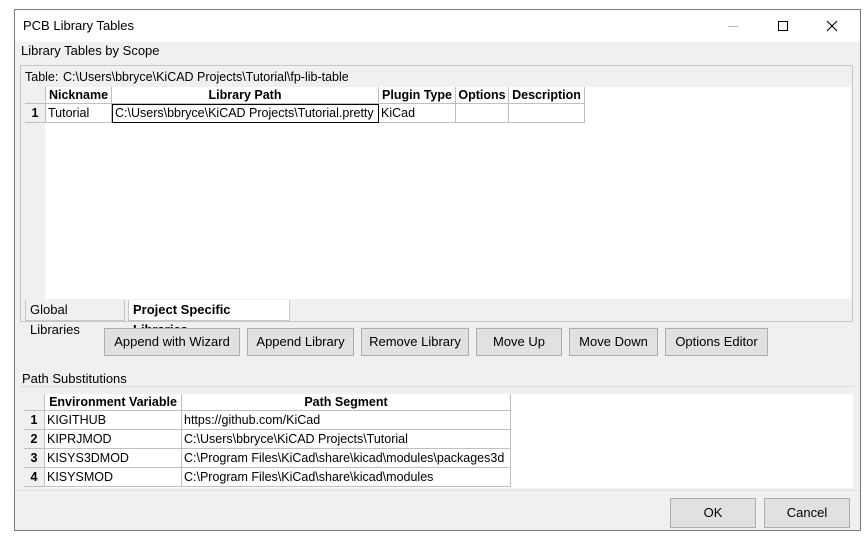 This screenshot has width=867, height=537. I want to click on title-bar: PCB Library Tables, so click(437, 26).